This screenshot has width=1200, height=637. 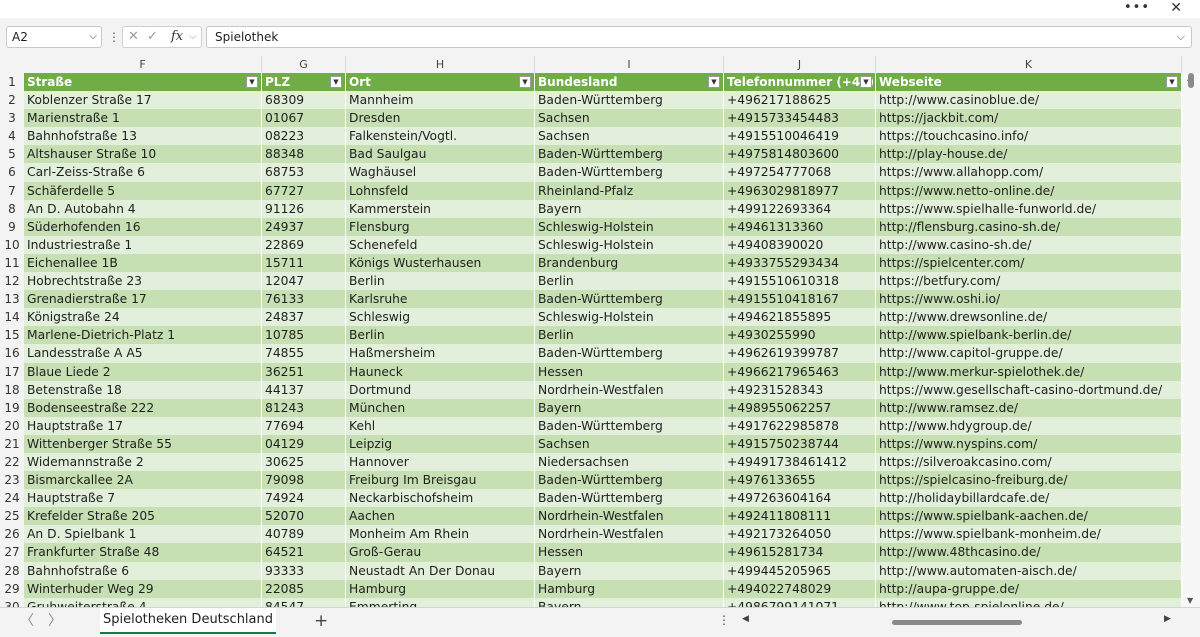 I want to click on table-cell: Winterhuder Weg 29, so click(x=143, y=588).